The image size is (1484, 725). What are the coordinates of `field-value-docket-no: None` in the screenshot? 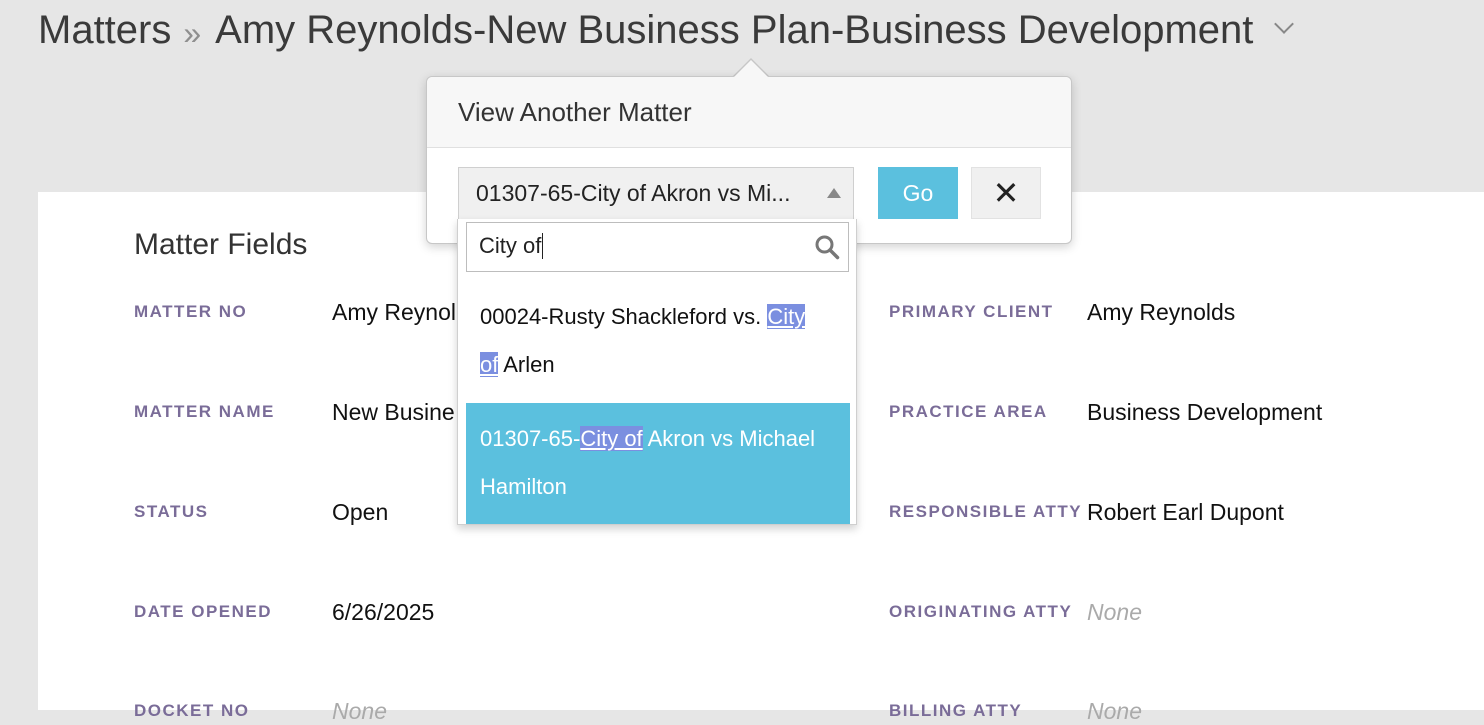 It's located at (359, 711).